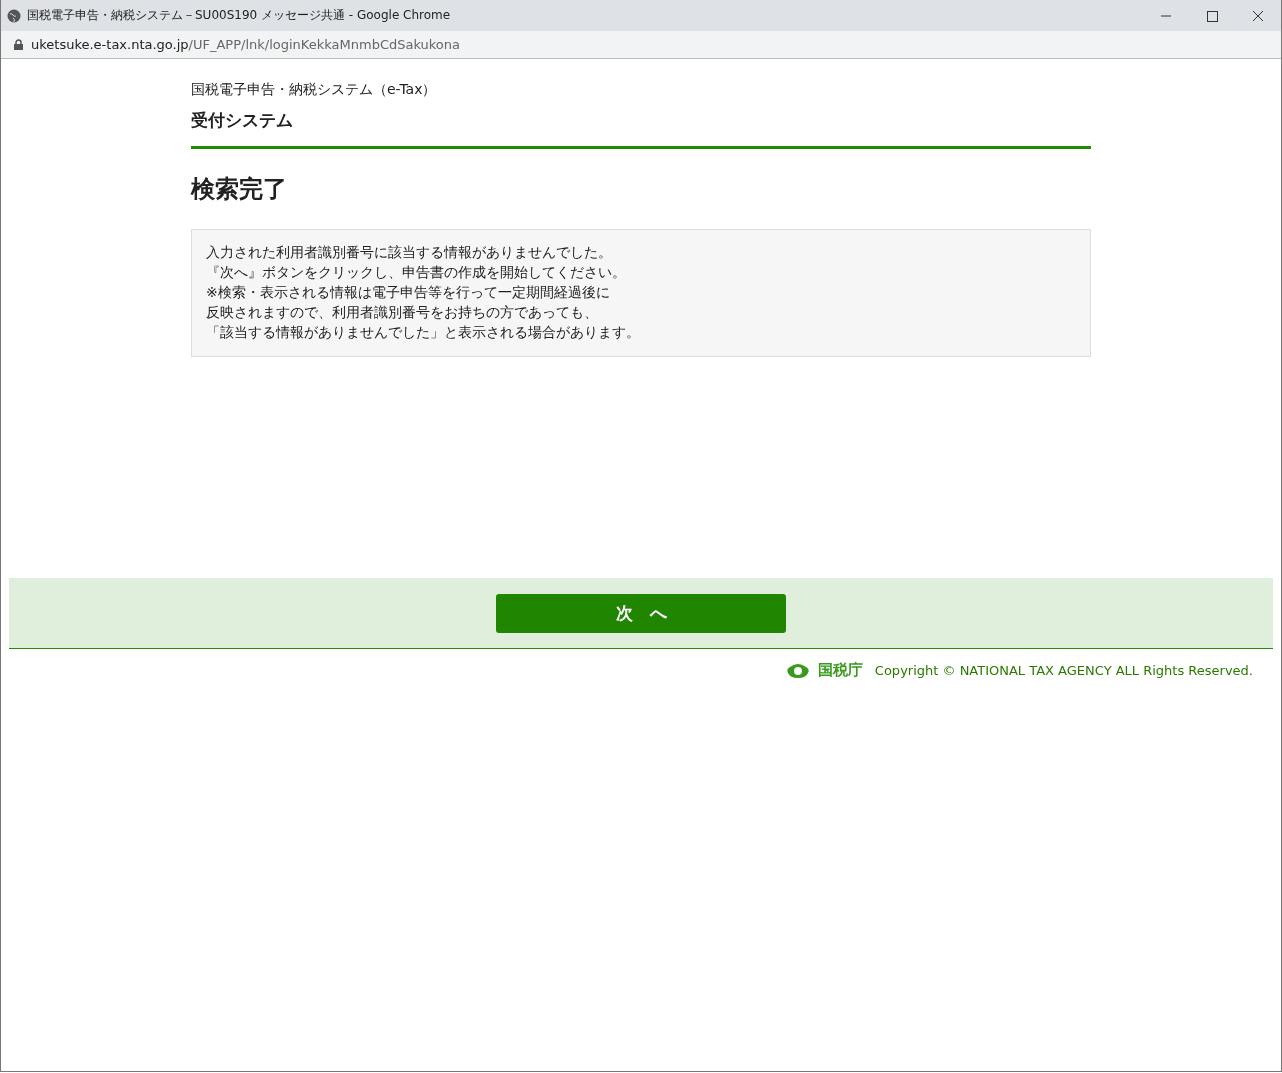 The image size is (1282, 1073). I want to click on address-bar-url: uketsuke.e-tax.nta.go.jp/UF_APP/lnk/loginKekkaMnmbCdSakukona, so click(246, 44).